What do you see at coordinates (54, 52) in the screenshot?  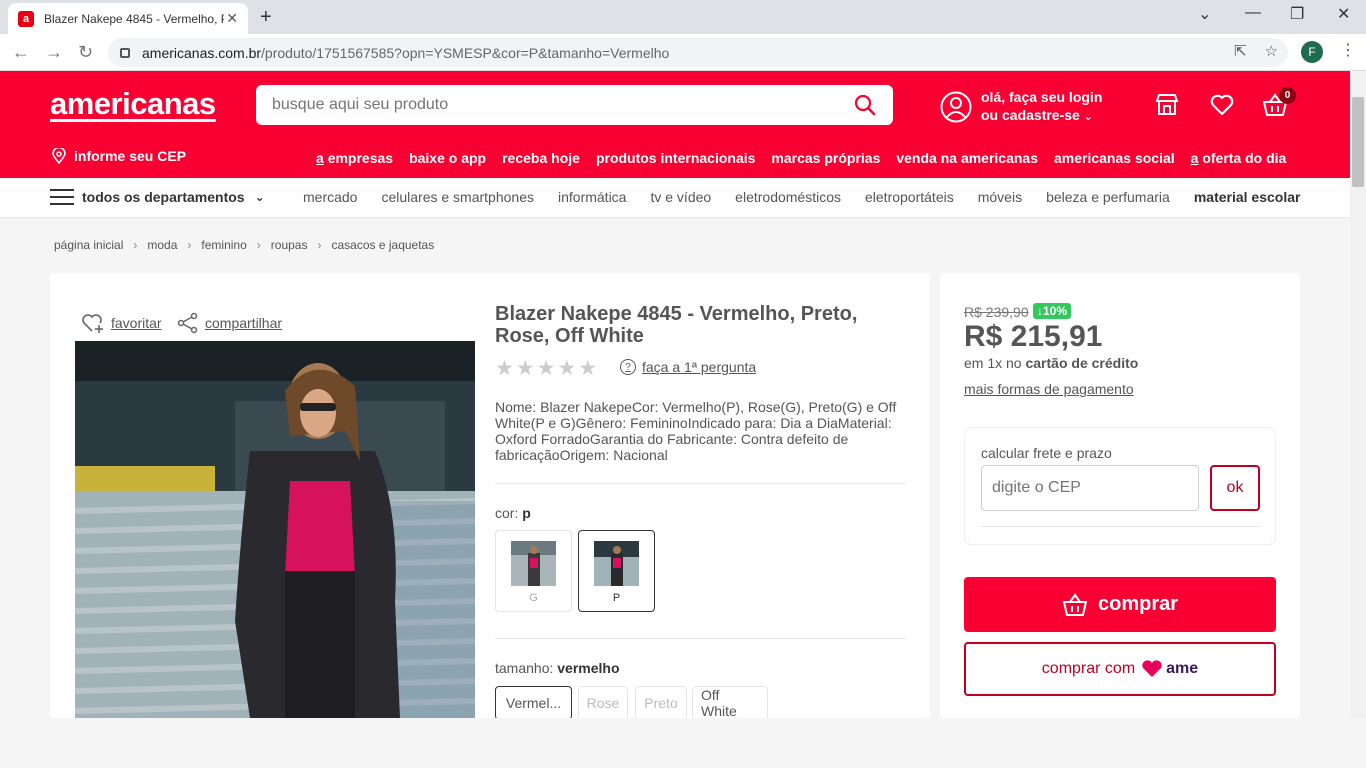 I see `forward-icon: →` at bounding box center [54, 52].